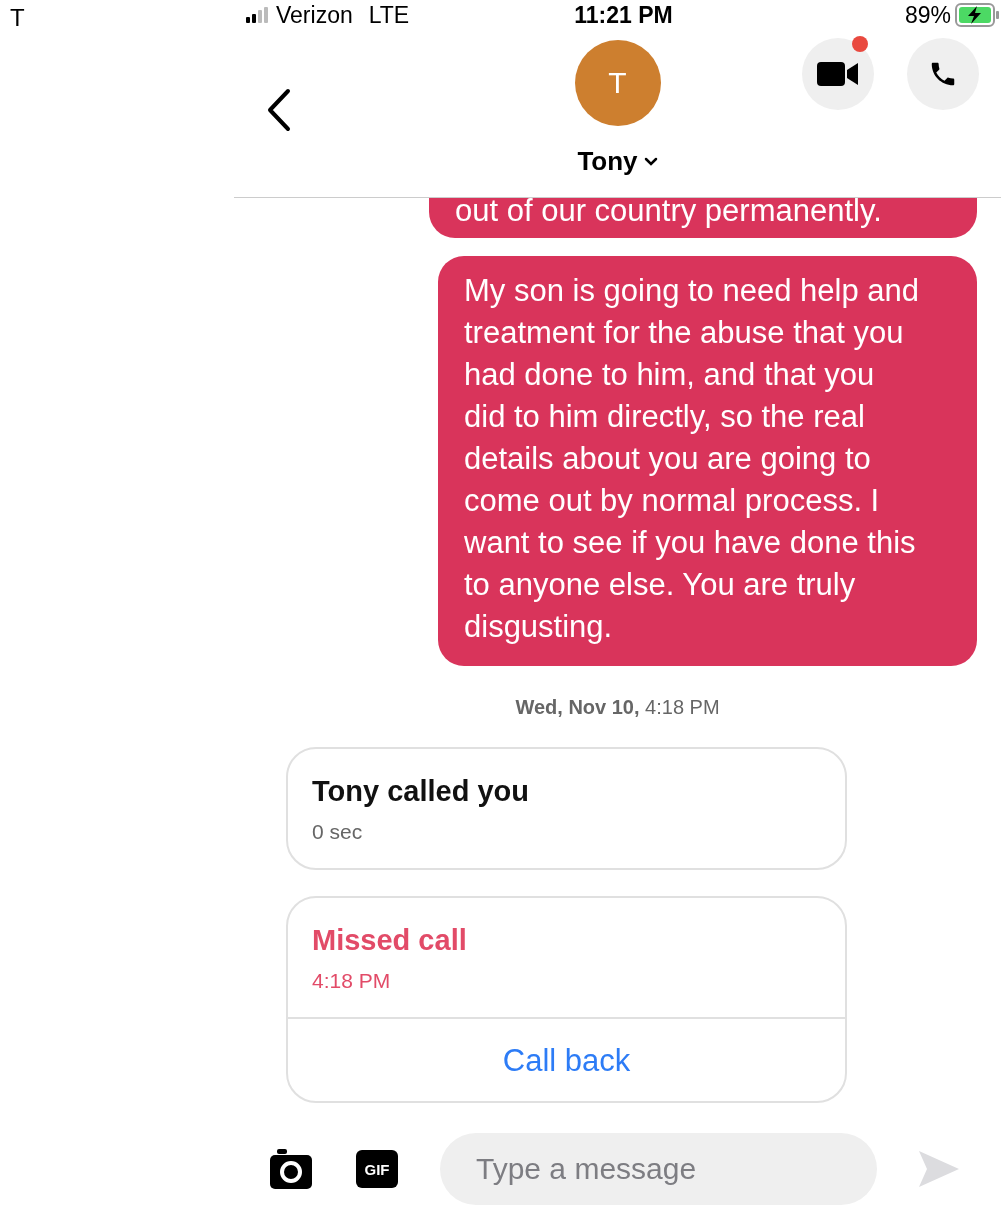  What do you see at coordinates (291, 1169) in the screenshot?
I see `camera-icon` at bounding box center [291, 1169].